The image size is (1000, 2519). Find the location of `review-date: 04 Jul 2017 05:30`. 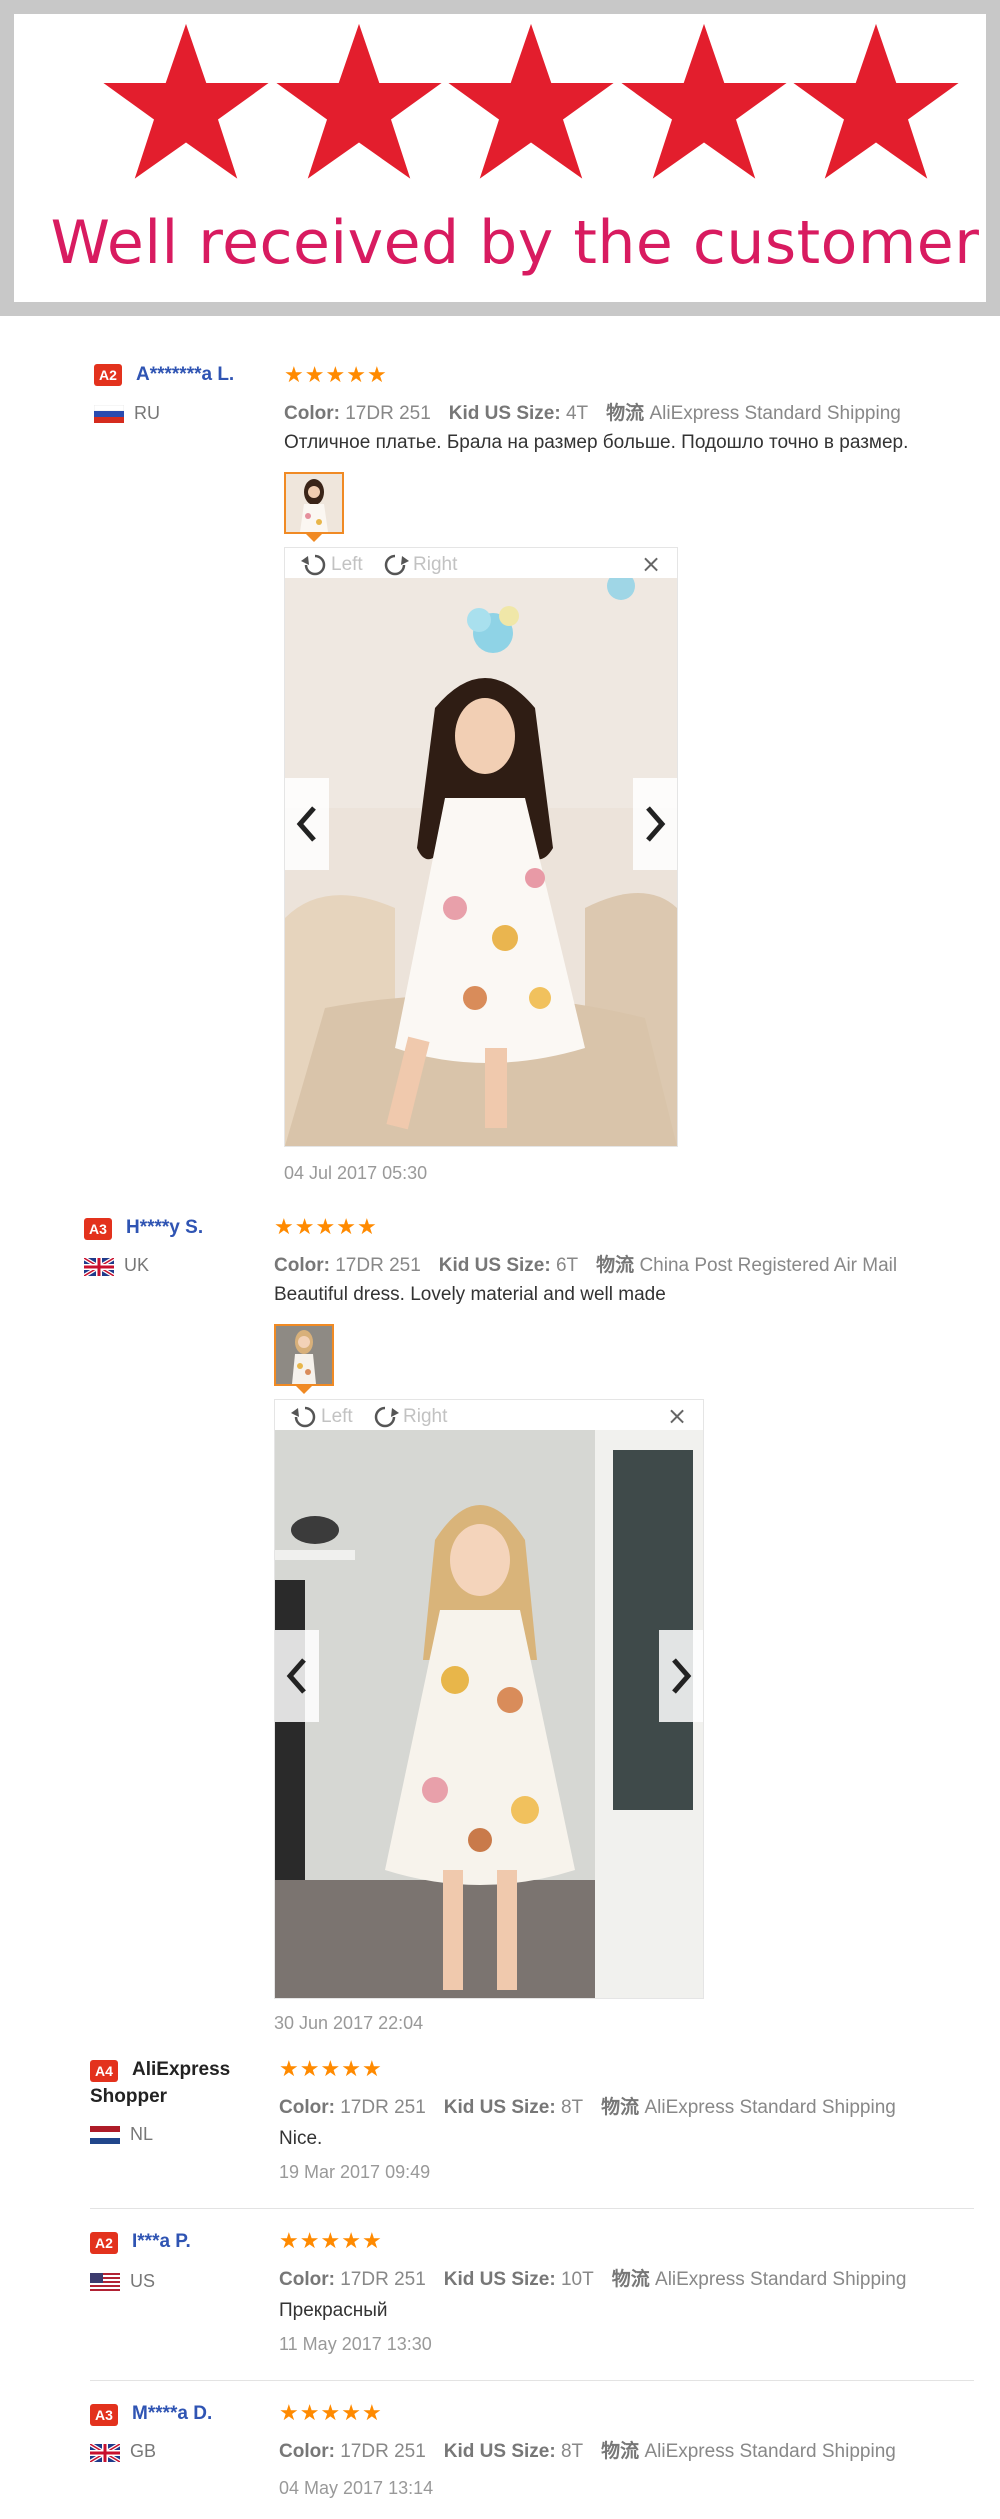

review-date: 04 Jul 2017 05:30 is located at coordinates (356, 1173).